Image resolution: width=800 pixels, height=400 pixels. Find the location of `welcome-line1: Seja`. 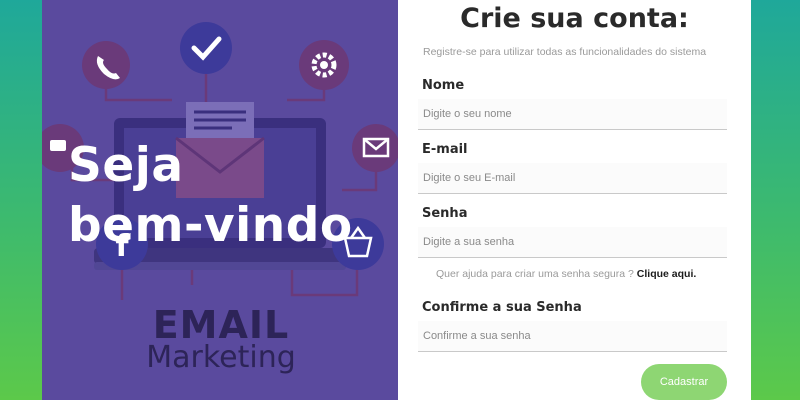

welcome-line1: Seja is located at coordinates (126, 165).